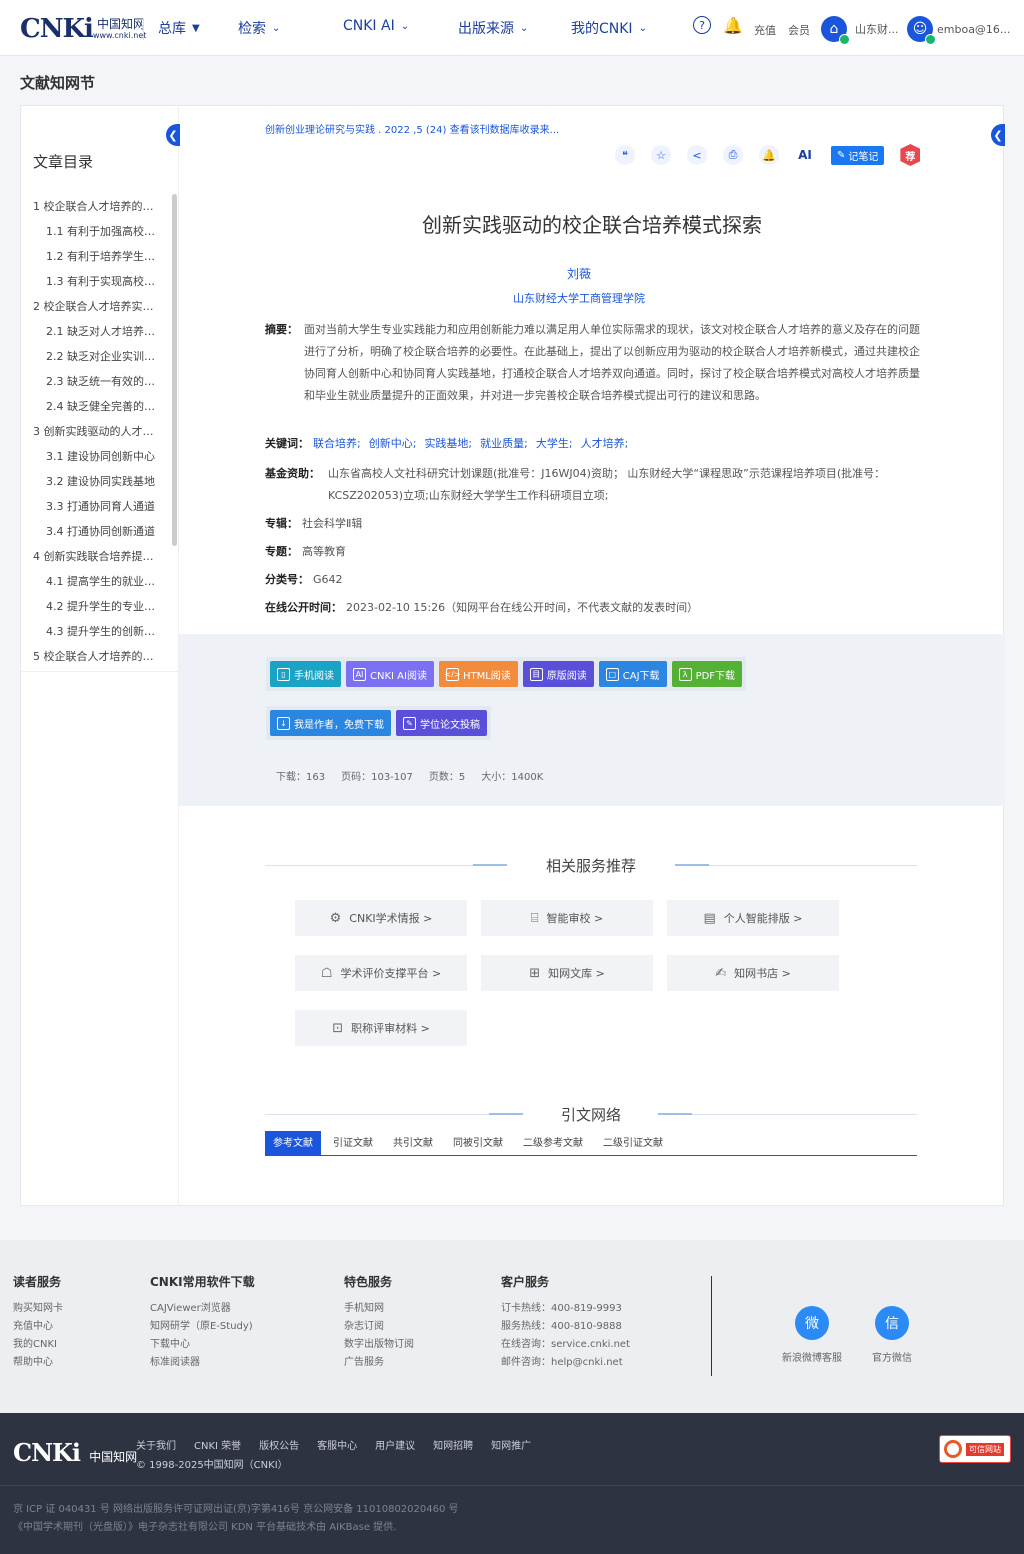  What do you see at coordinates (100, 306) in the screenshot?
I see `toc-item: 2 校企联合人才培养实践中的问题` at bounding box center [100, 306].